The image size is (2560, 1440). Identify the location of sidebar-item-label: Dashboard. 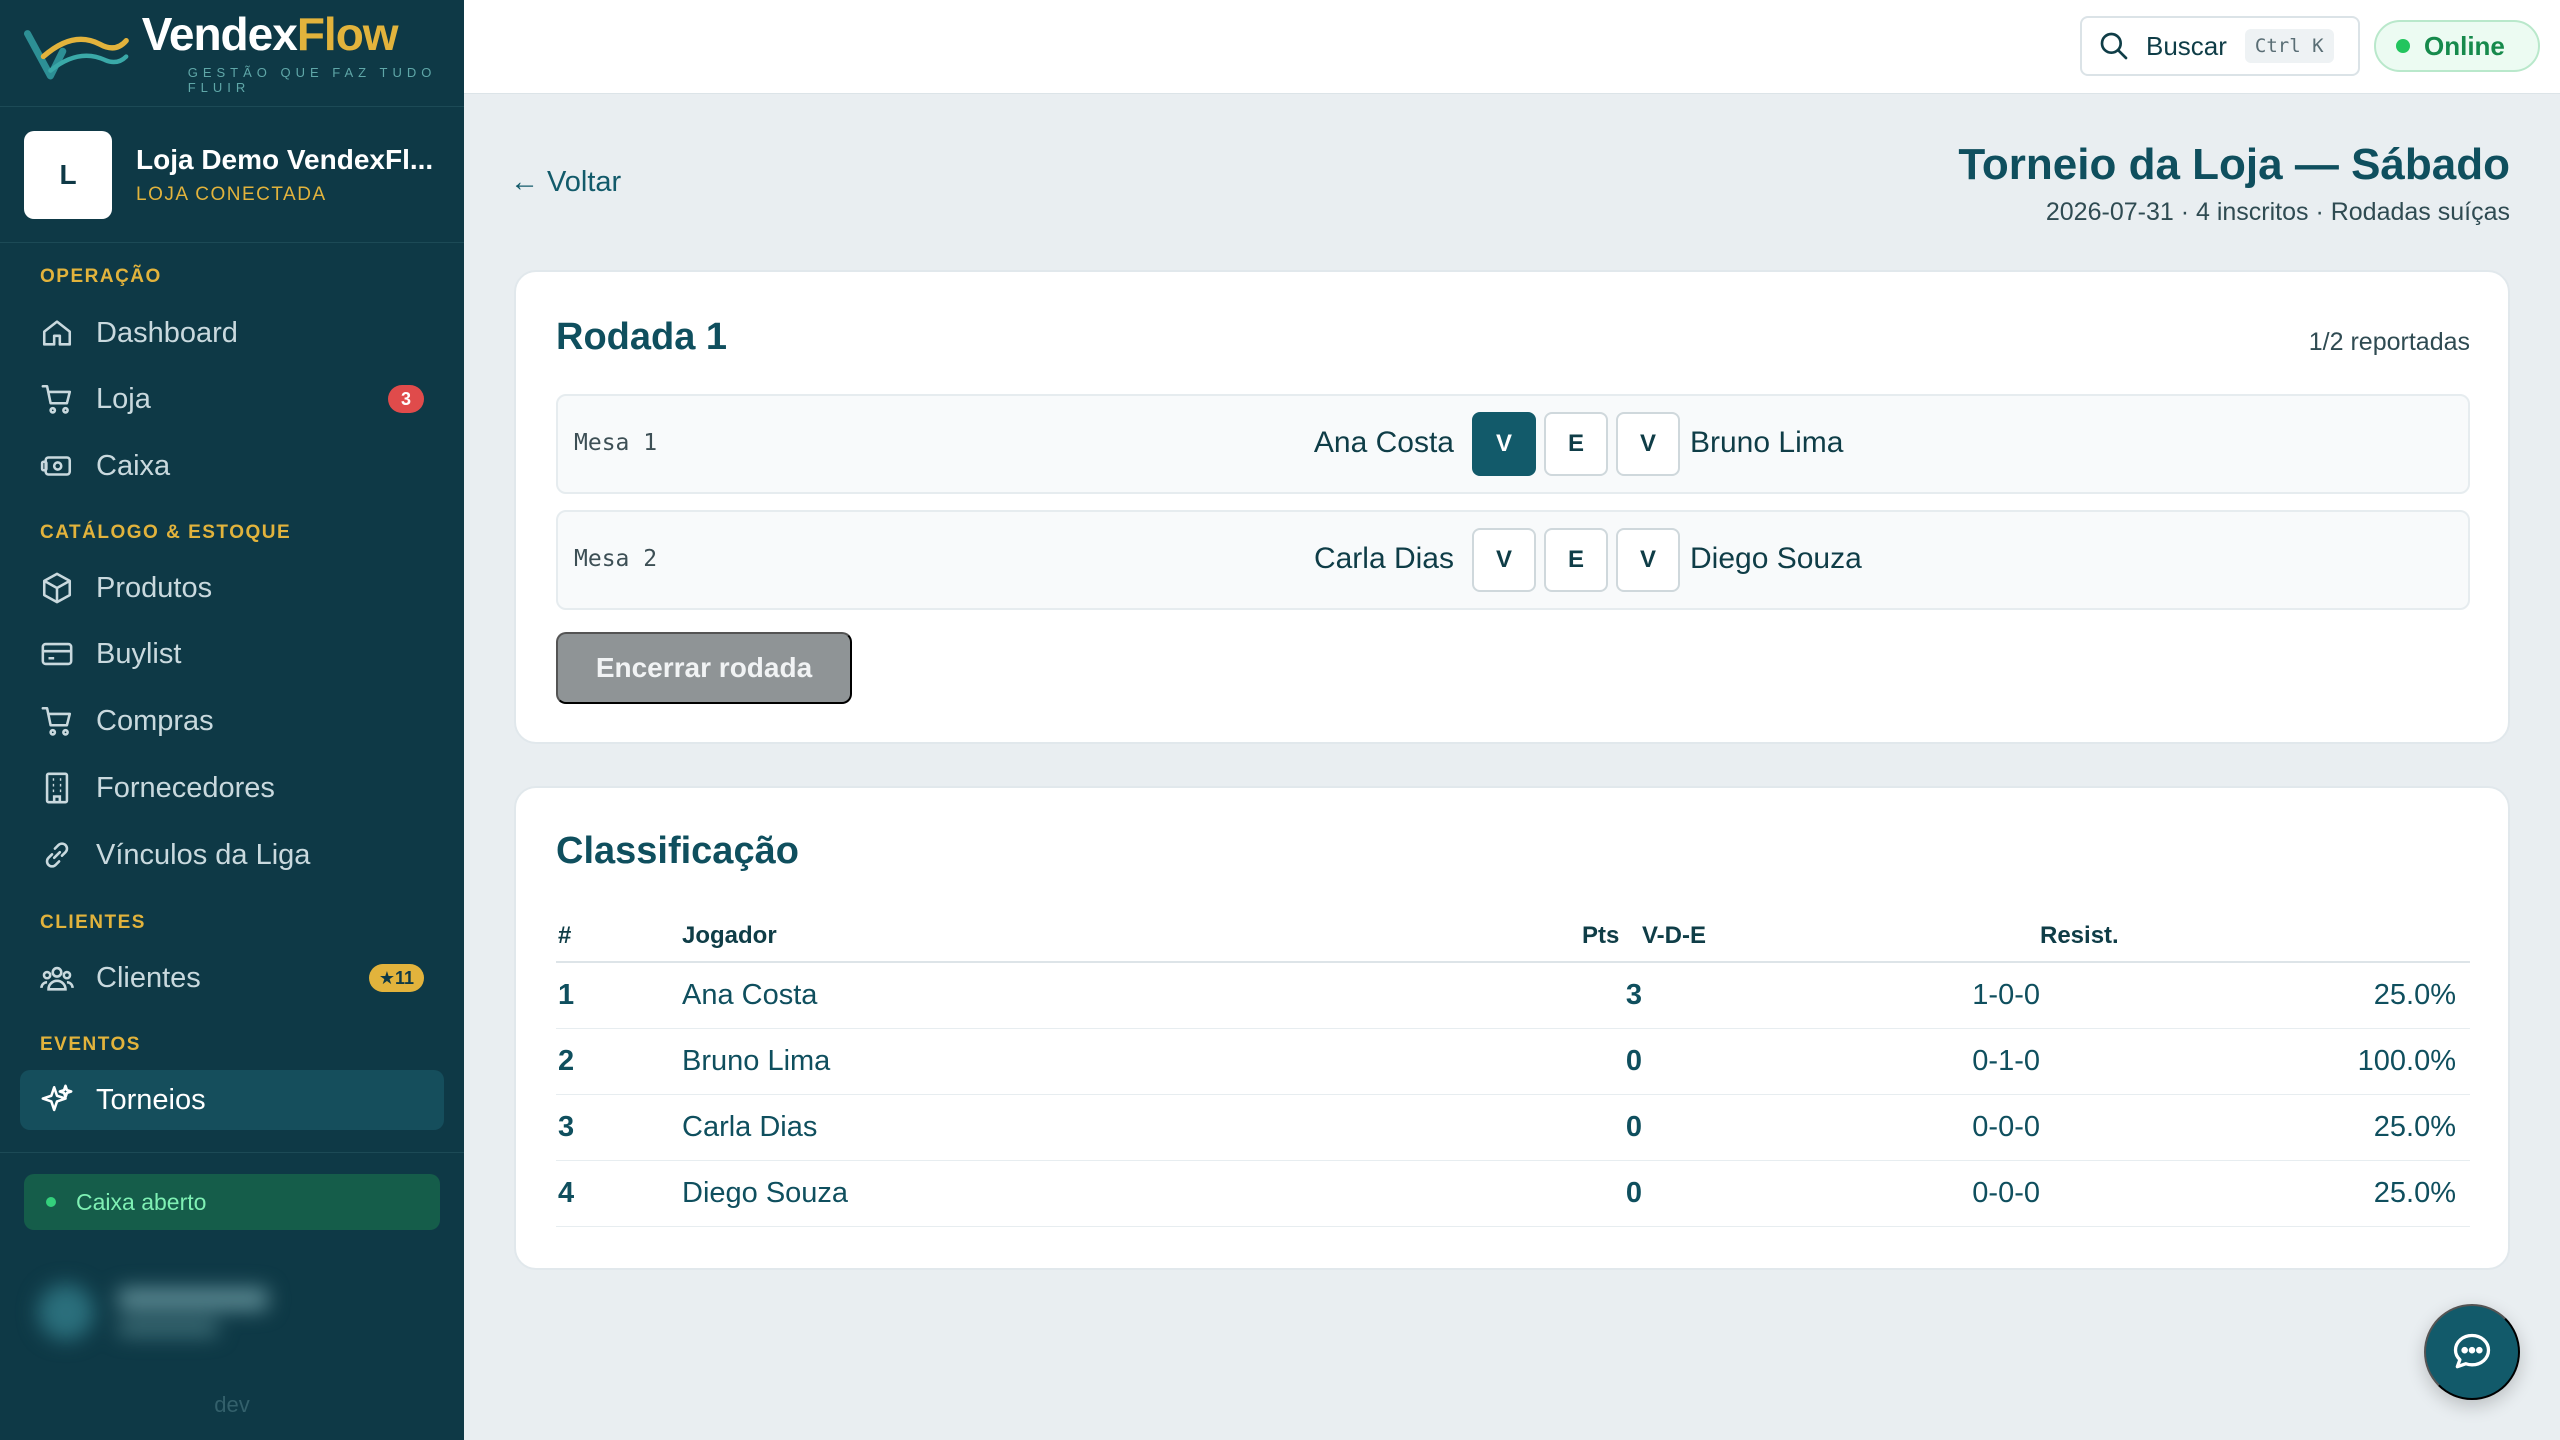
(167, 332).